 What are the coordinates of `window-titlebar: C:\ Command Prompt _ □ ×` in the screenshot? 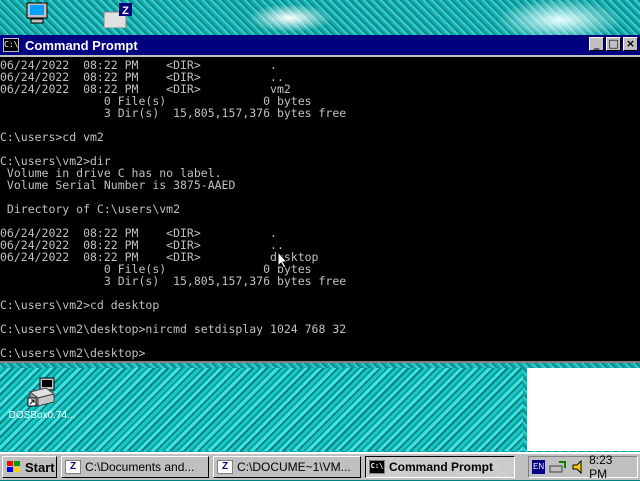 It's located at (320, 45).